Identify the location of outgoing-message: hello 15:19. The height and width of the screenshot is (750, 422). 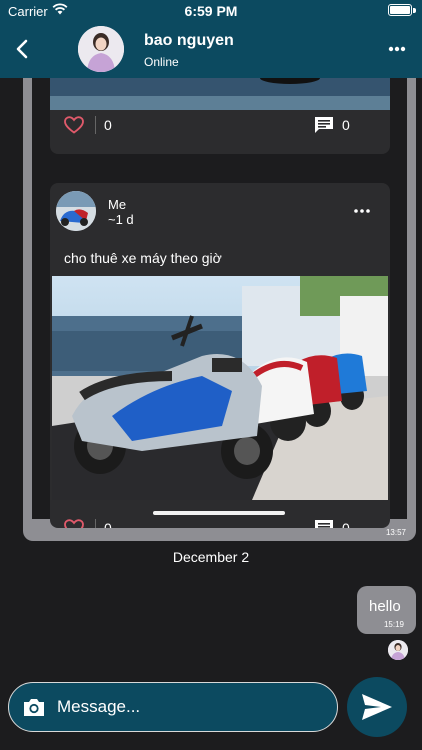
(386, 610).